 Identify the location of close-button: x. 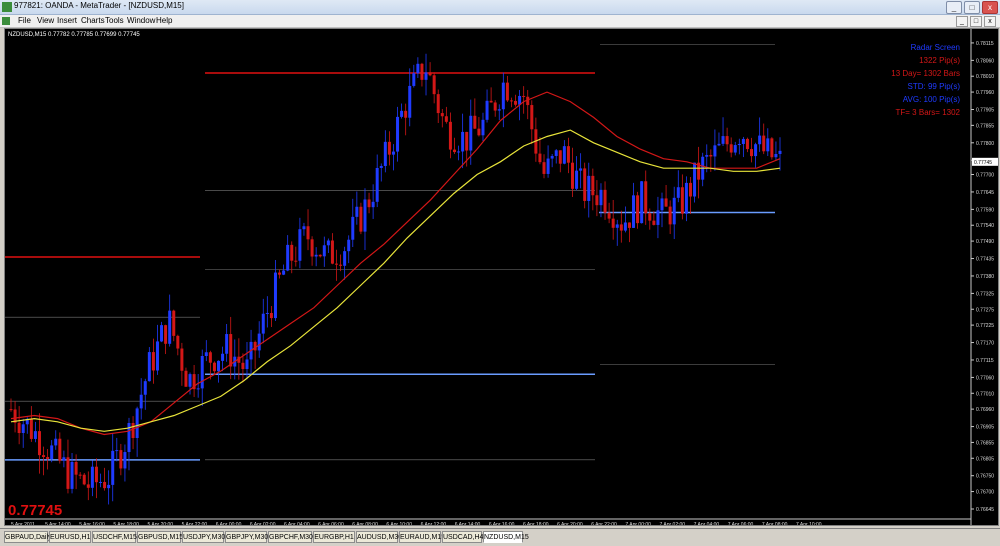
(990, 7).